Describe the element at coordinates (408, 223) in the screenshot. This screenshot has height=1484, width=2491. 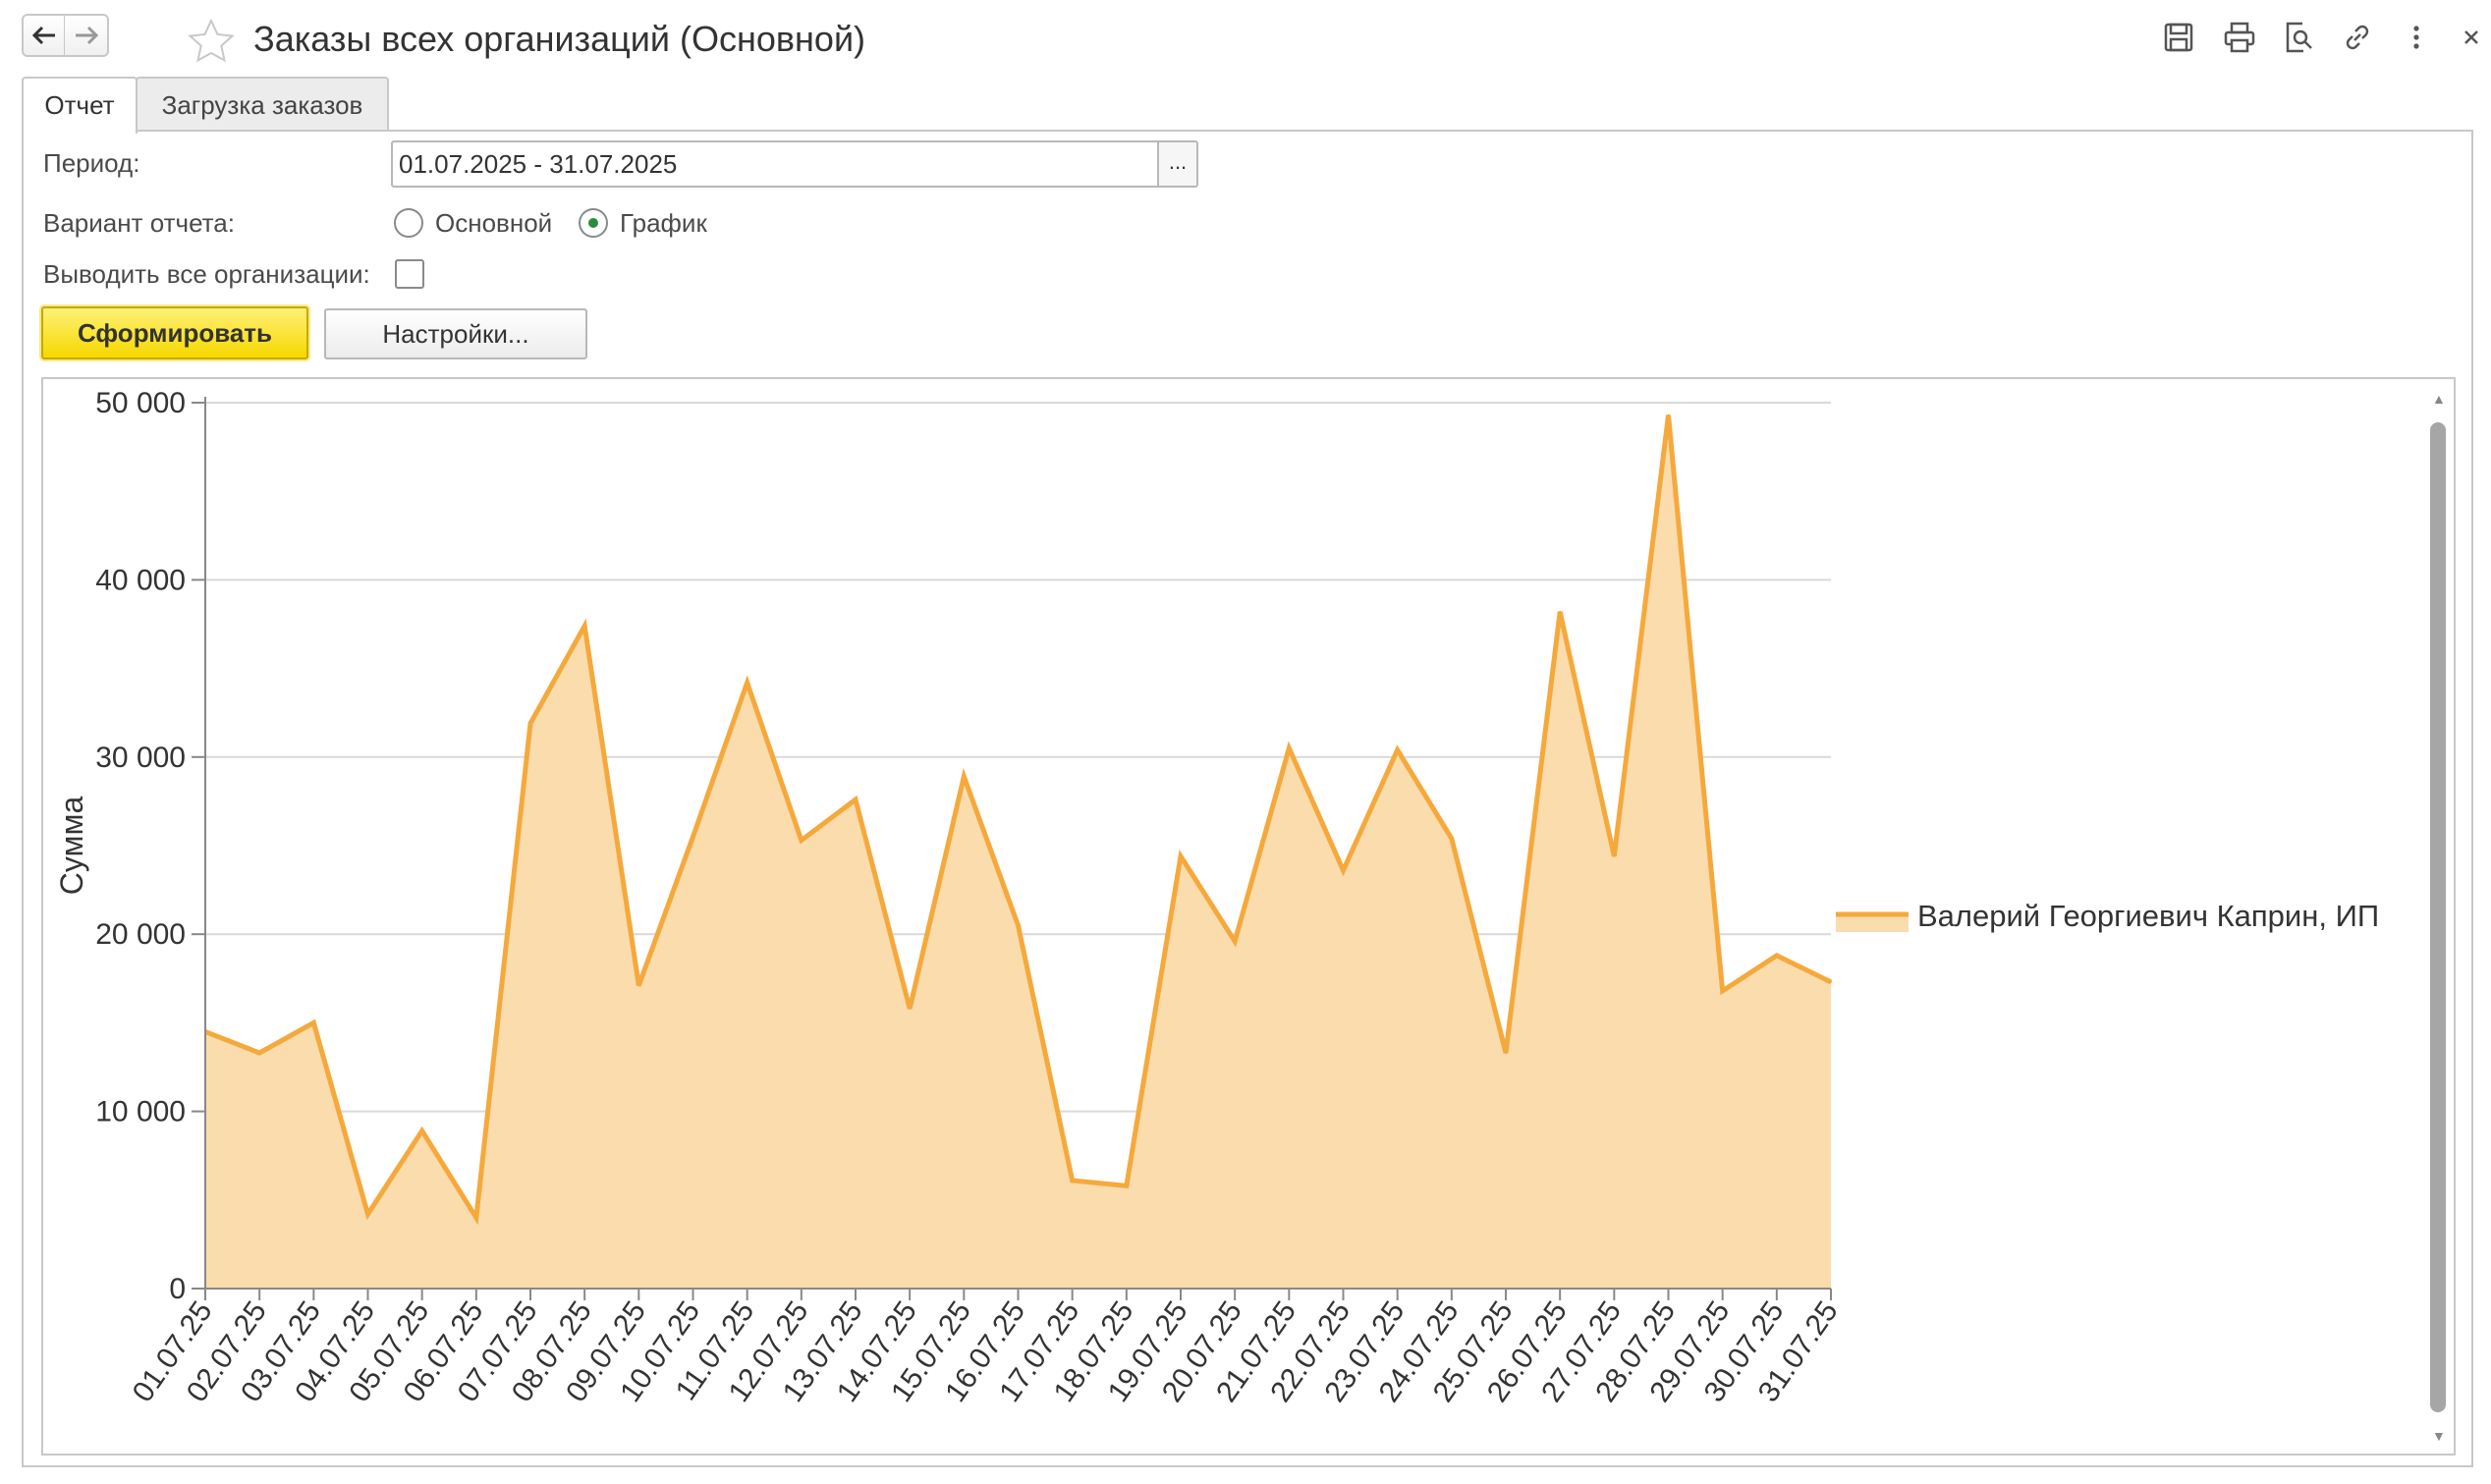
I see `radio-variant-main` at that location.